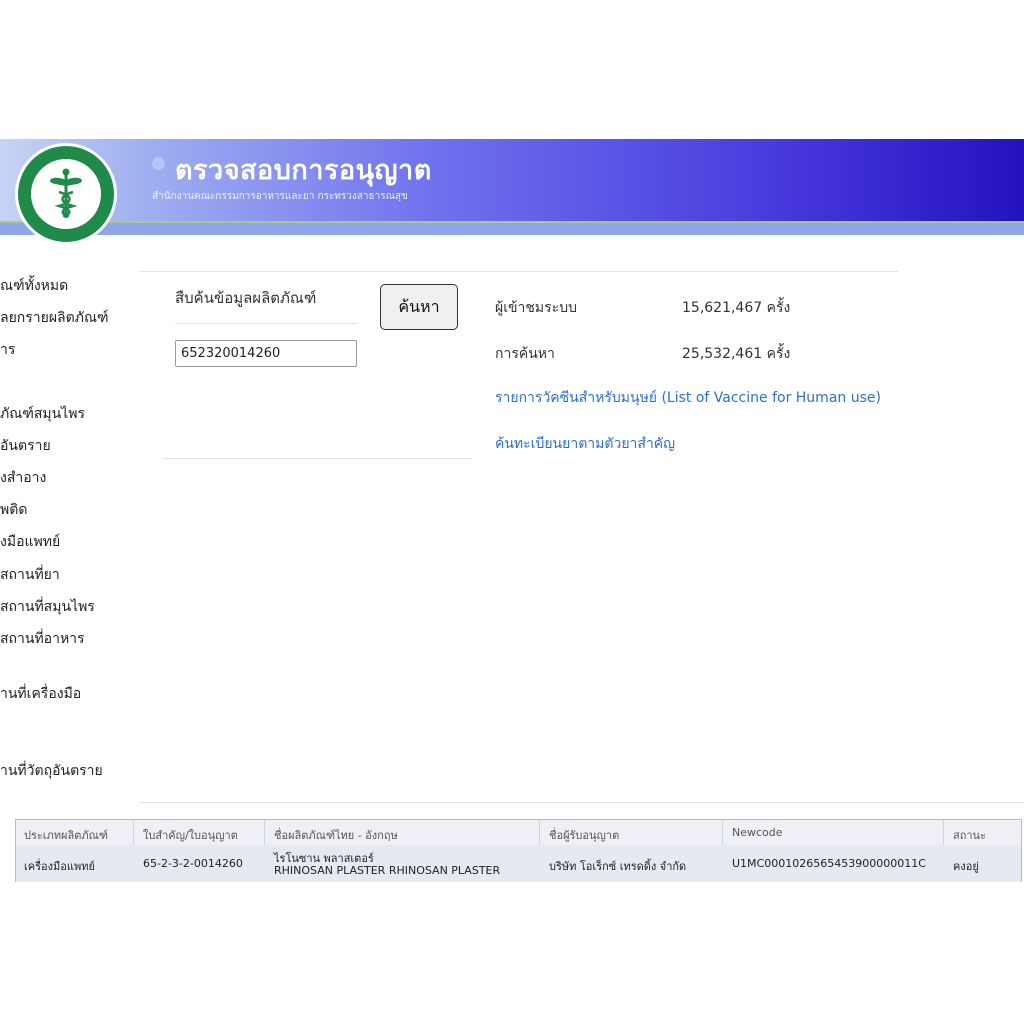 This screenshot has width=1024, height=1024. What do you see at coordinates (30, 575) in the screenshot?
I see `sidebar-item-drug-premises: สถานที่ยา` at bounding box center [30, 575].